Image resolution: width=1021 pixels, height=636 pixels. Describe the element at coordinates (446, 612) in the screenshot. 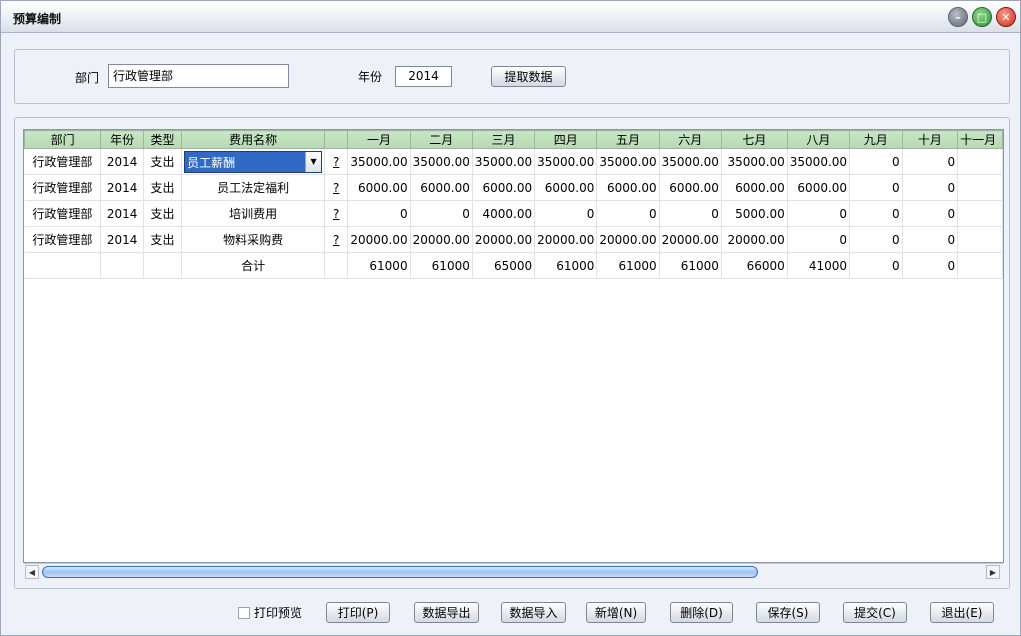

I see `export-data-button: 数据导出` at that location.